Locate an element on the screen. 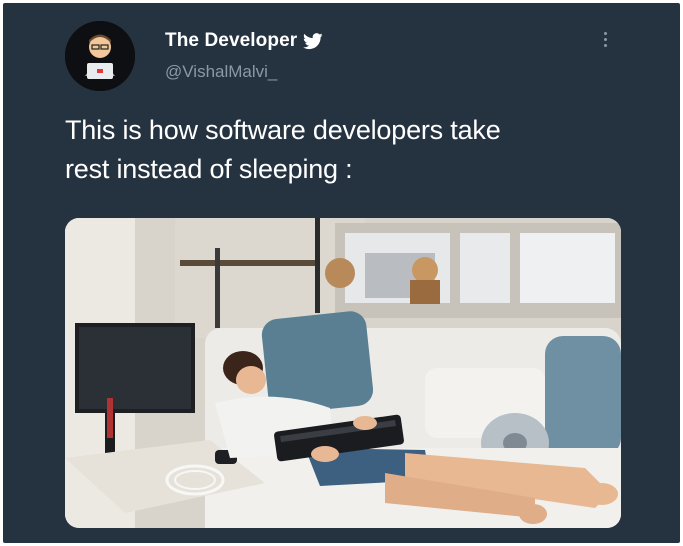  twitter-bird-icon is located at coordinates (313, 41).